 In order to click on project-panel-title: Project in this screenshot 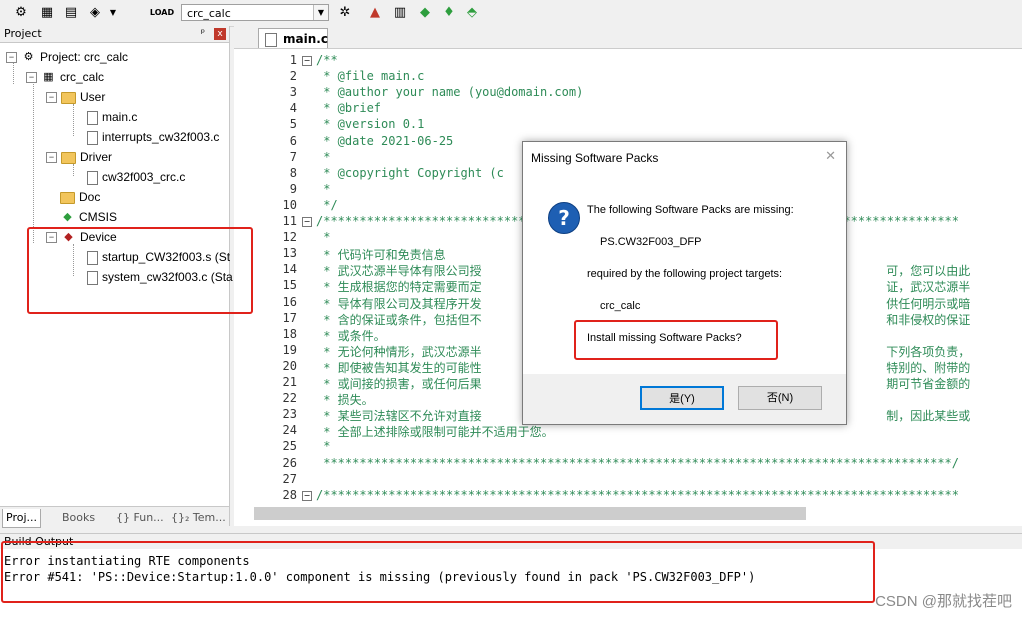, I will do `click(23, 33)`.